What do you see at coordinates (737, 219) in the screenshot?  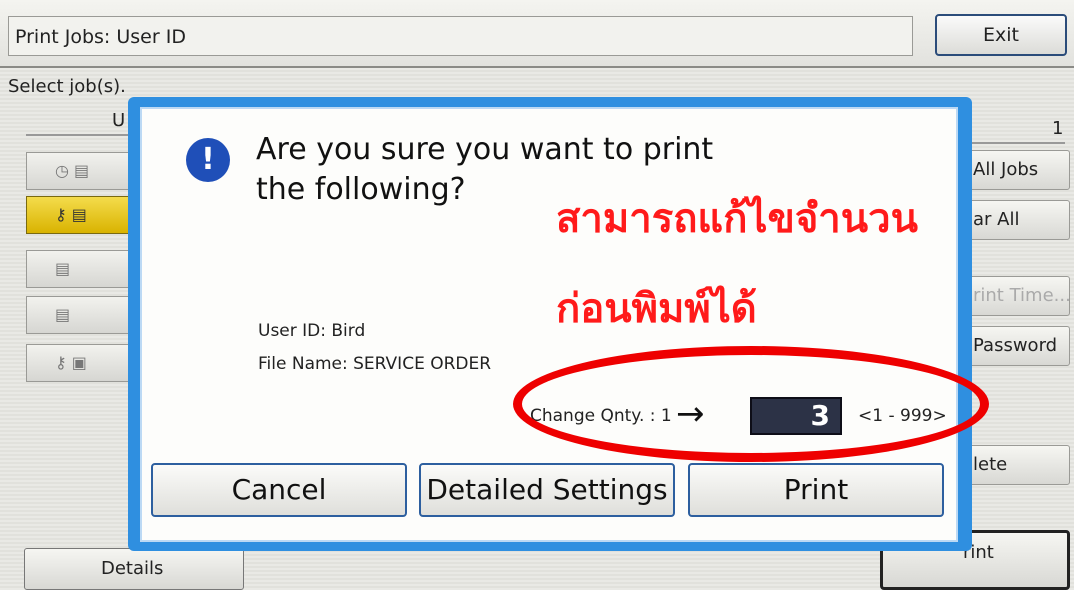 I see `annotation-line-1: สามารถแก้ไขจำนวน` at bounding box center [737, 219].